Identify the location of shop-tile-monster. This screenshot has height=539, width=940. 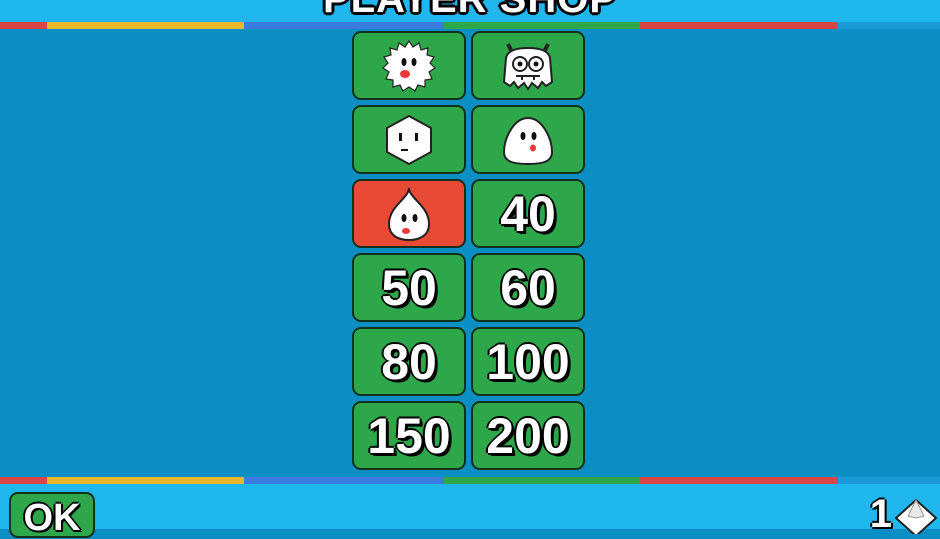
(528, 65).